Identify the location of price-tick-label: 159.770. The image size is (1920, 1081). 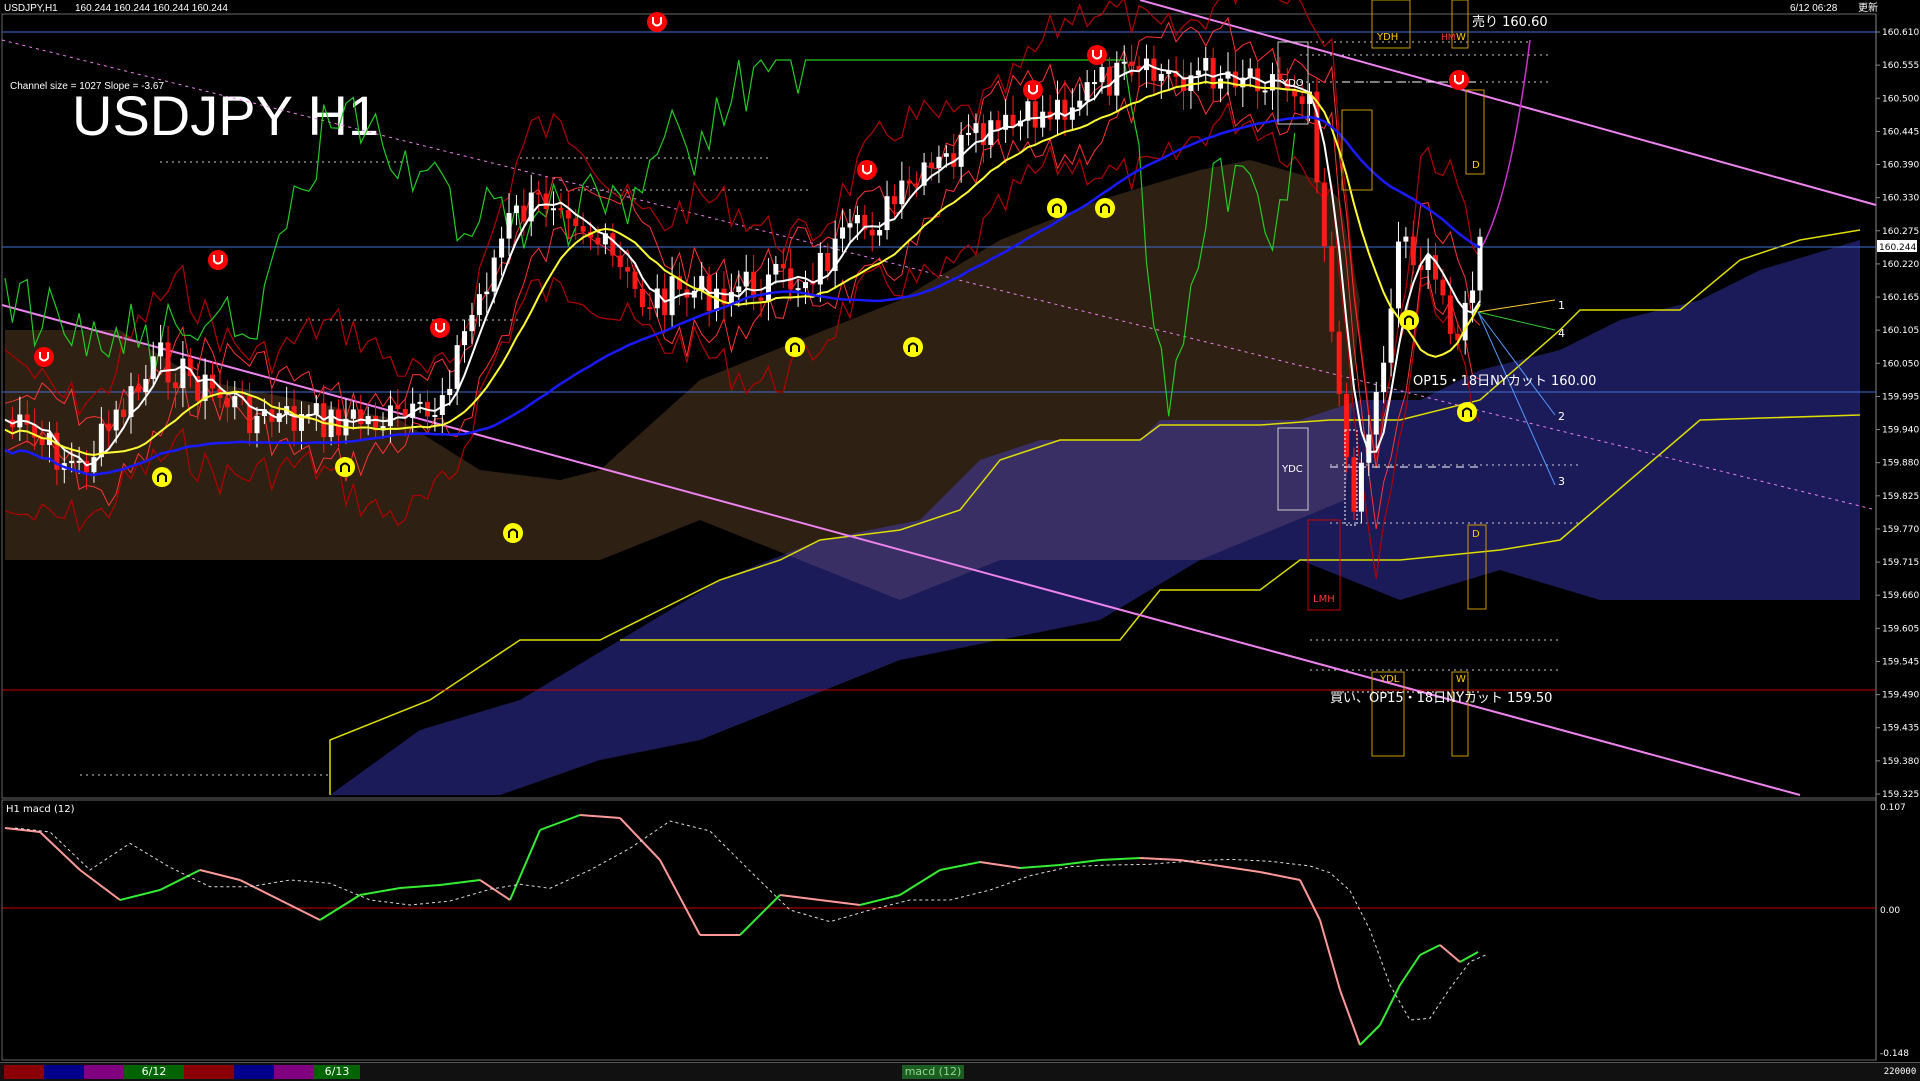
(1900, 530).